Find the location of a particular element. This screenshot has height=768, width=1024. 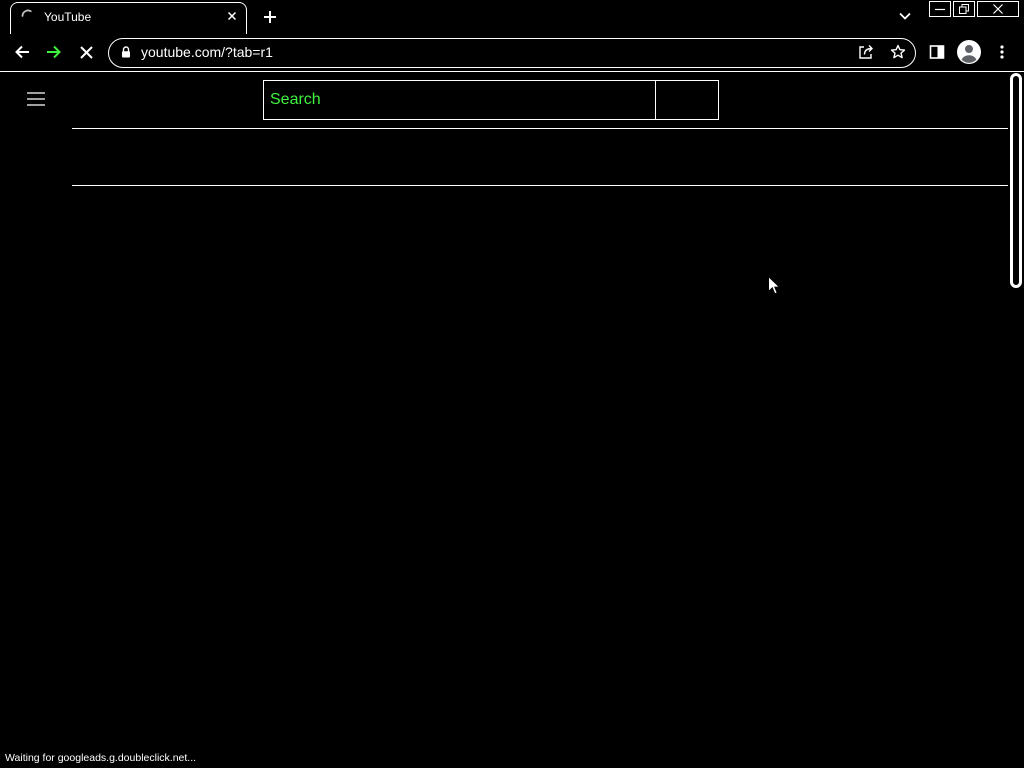

scrollbar-track is located at coordinates (1016, 420).